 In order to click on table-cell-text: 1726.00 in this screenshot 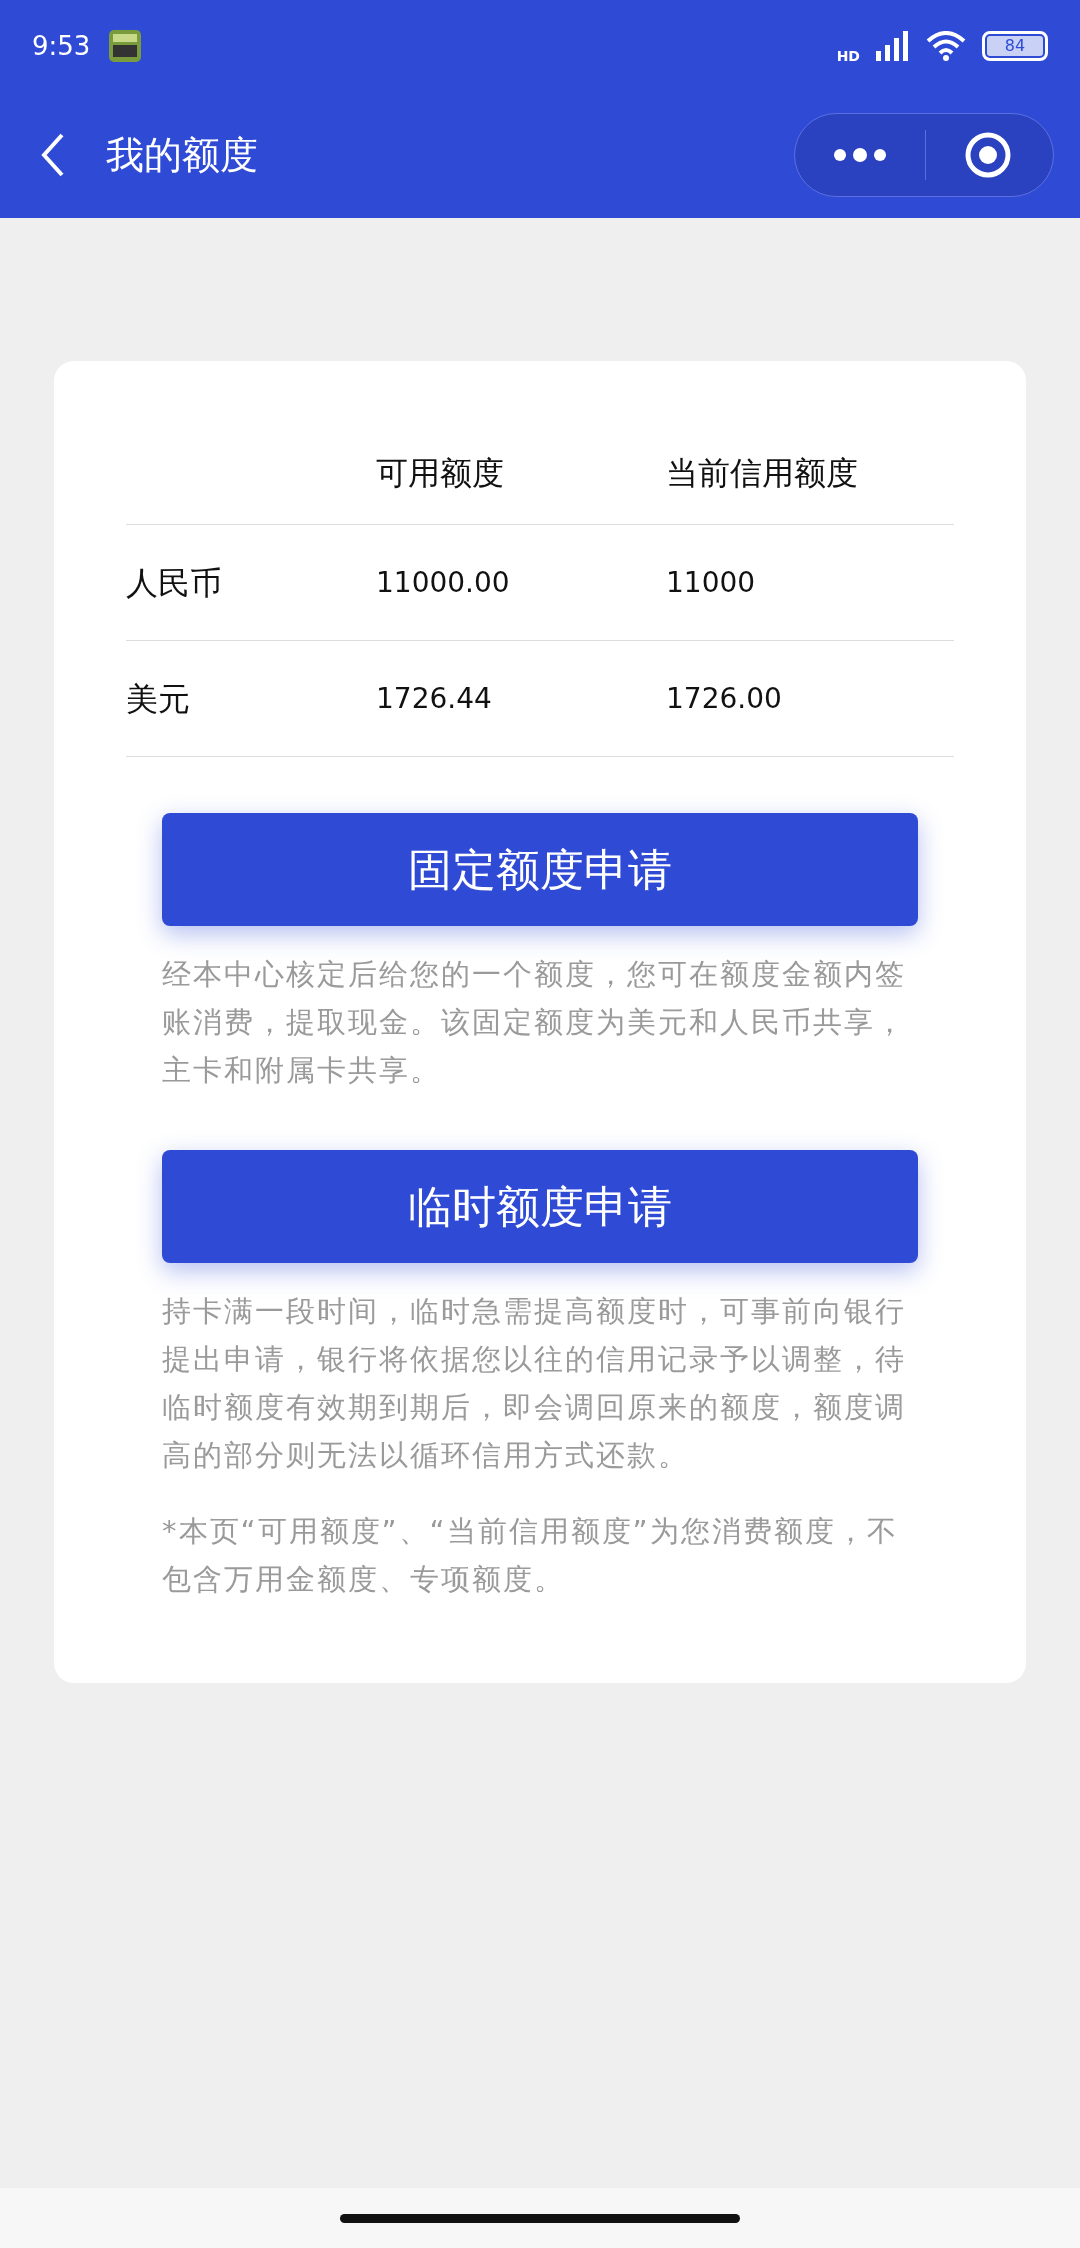, I will do `click(724, 698)`.